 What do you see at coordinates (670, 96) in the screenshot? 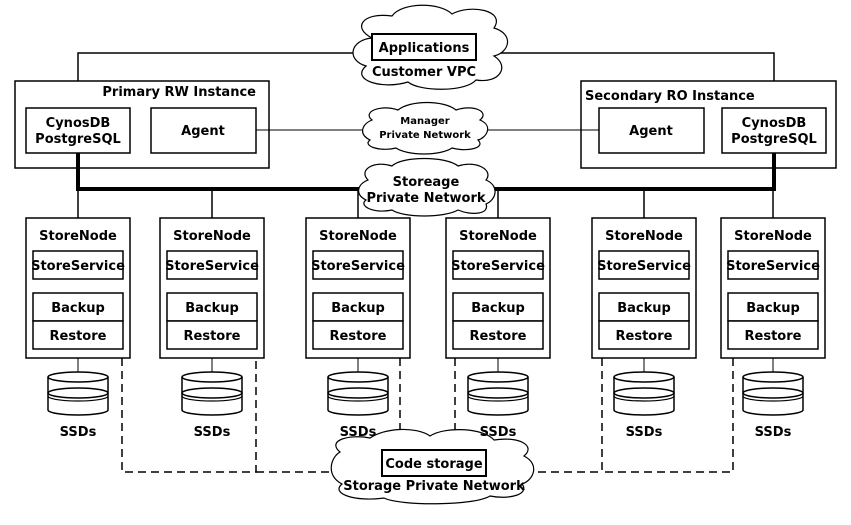
I see `secondary-instance-title: Secondary RO Instance` at bounding box center [670, 96].